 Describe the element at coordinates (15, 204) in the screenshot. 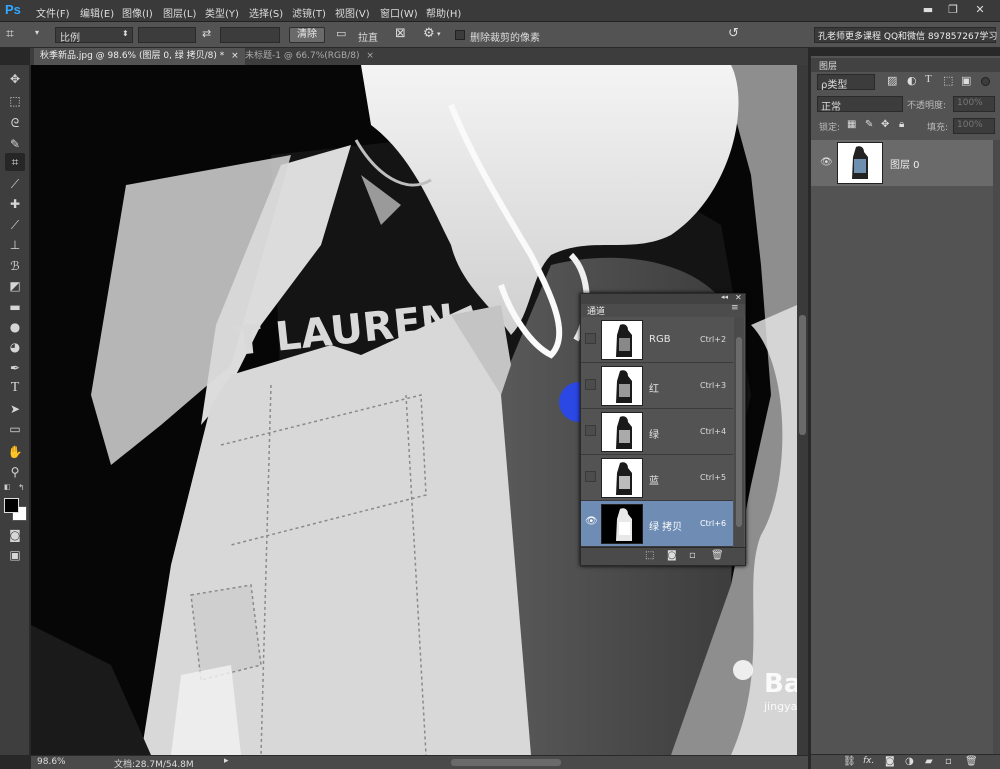

I see `healing-tool-icon: ✚` at that location.